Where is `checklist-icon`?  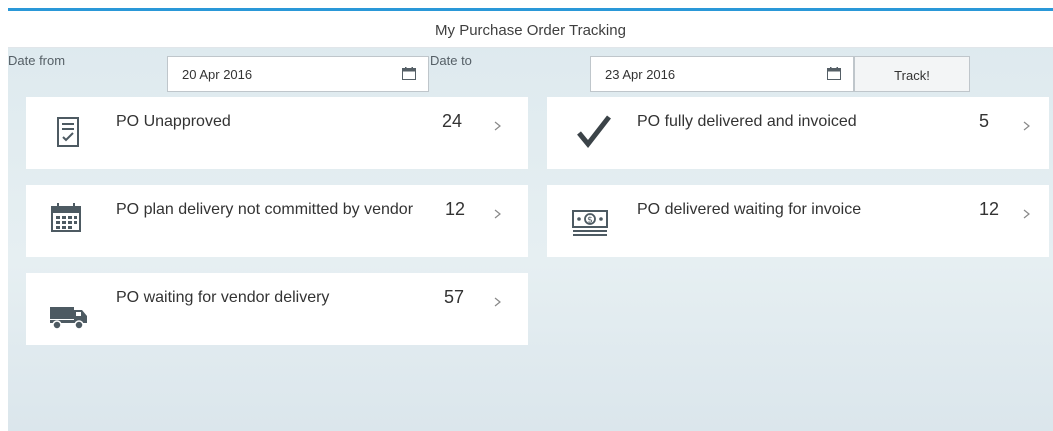
checklist-icon is located at coordinates (68, 132).